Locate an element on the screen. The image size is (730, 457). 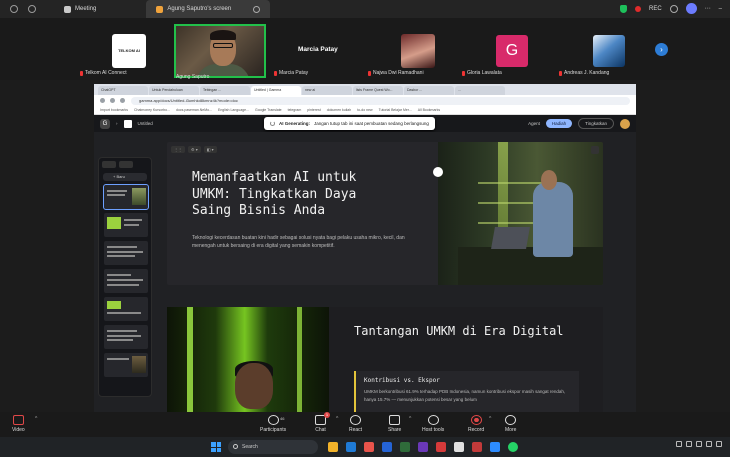
participant-tile-telkom: TELKOM AI CONNECT Telkom AI Connect is located at coordinates (123, 53).